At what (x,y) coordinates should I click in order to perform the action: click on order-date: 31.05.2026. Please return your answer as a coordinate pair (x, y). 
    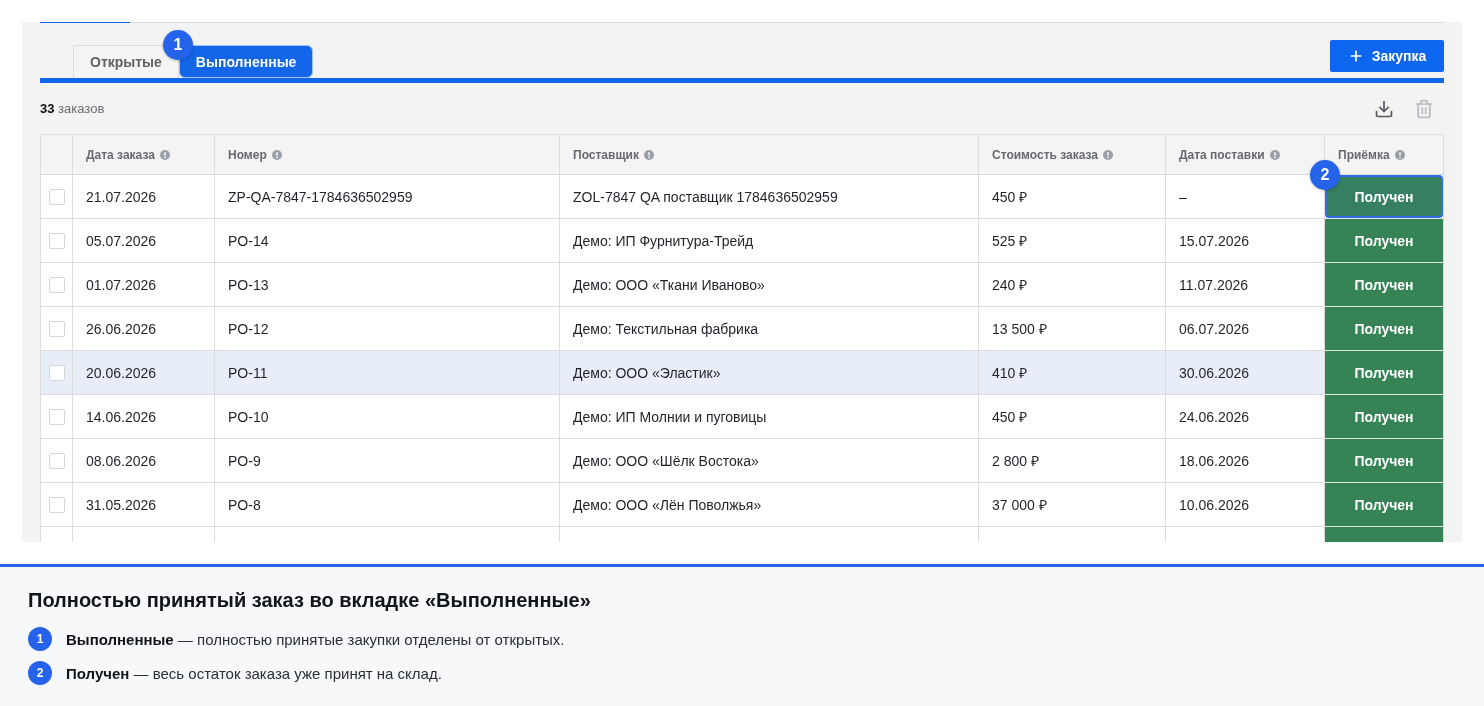
    Looking at the image, I should click on (121, 504).